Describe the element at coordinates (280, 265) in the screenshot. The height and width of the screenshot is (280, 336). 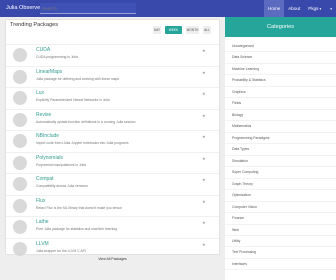
I see `category-item: Interfaces` at that location.